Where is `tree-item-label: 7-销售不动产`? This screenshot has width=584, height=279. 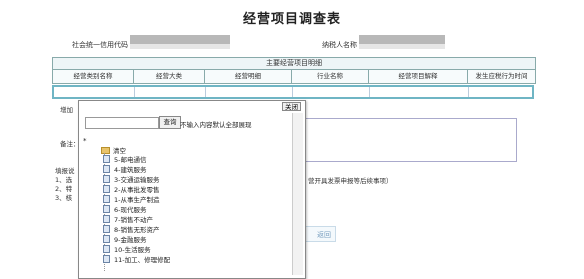 tree-item-label: 7-销售不动产 is located at coordinates (133, 220).